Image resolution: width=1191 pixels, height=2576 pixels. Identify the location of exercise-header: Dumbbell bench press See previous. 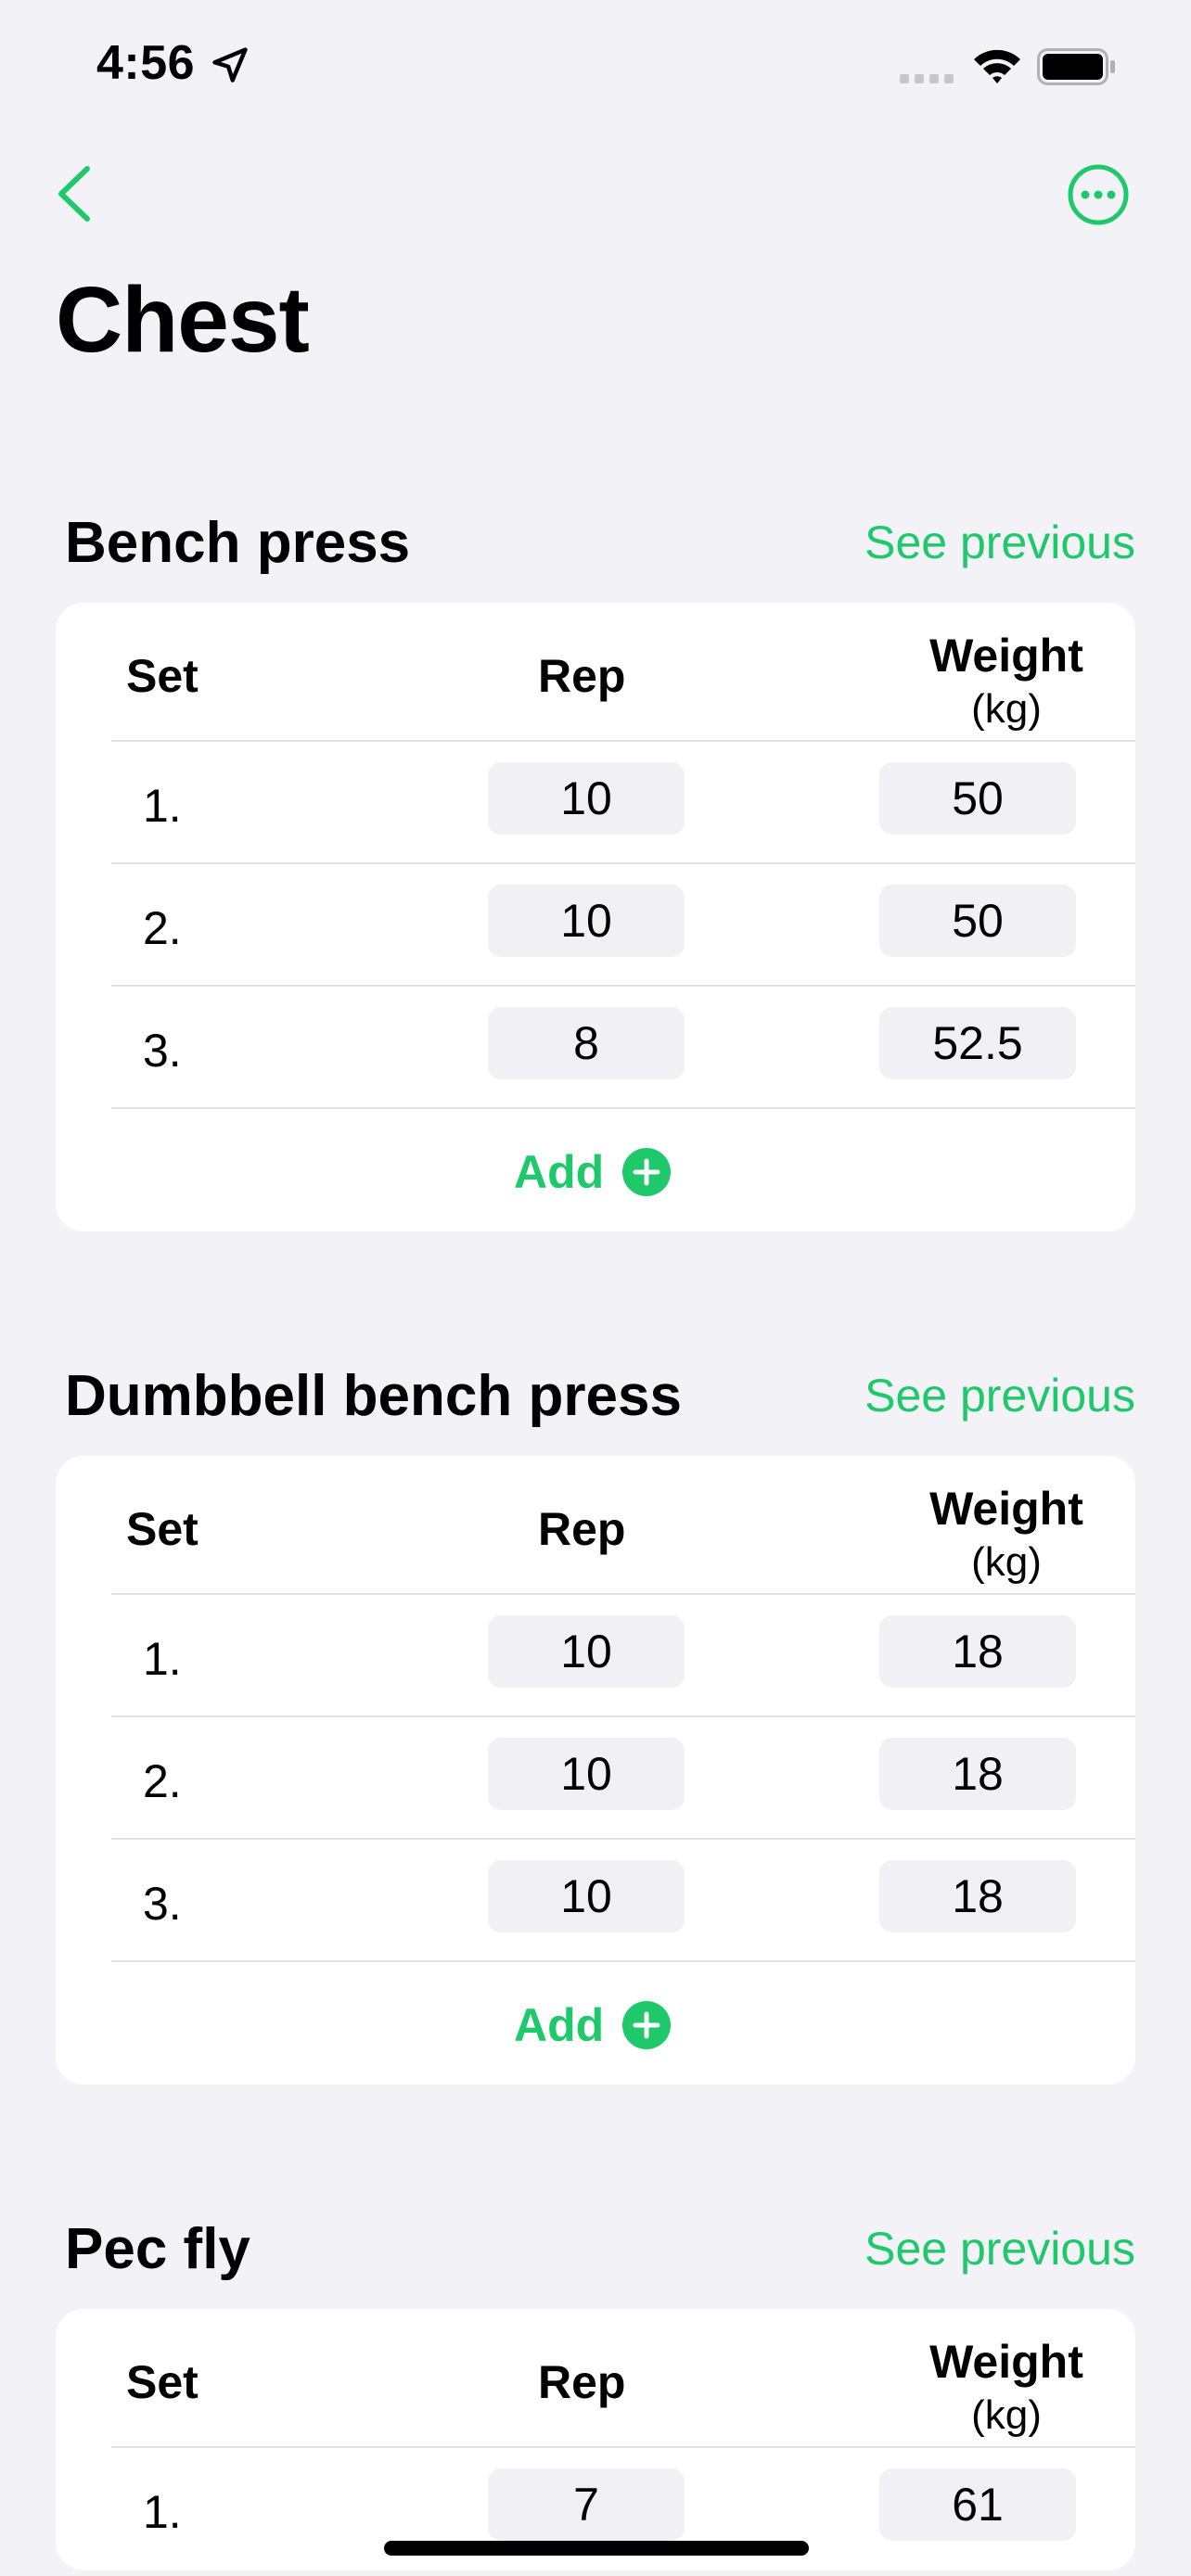
(595, 1396).